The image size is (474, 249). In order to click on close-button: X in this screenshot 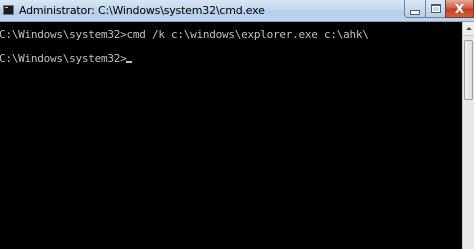, I will do `click(459, 9)`.